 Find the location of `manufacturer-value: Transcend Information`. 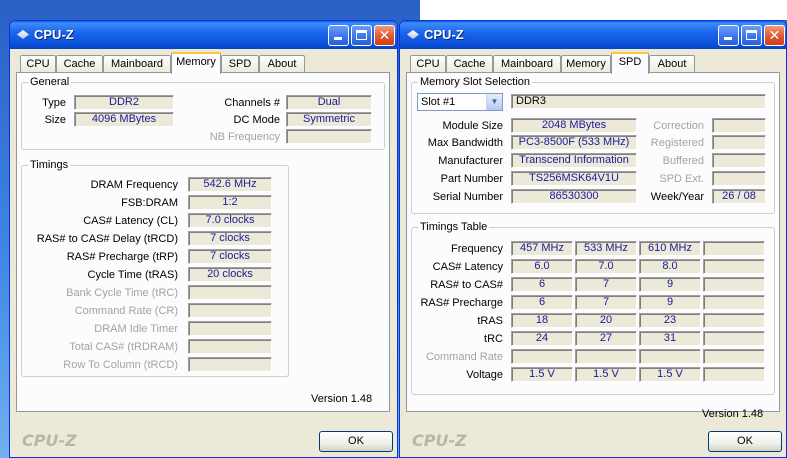

manufacturer-value: Transcend Information is located at coordinates (574, 160).